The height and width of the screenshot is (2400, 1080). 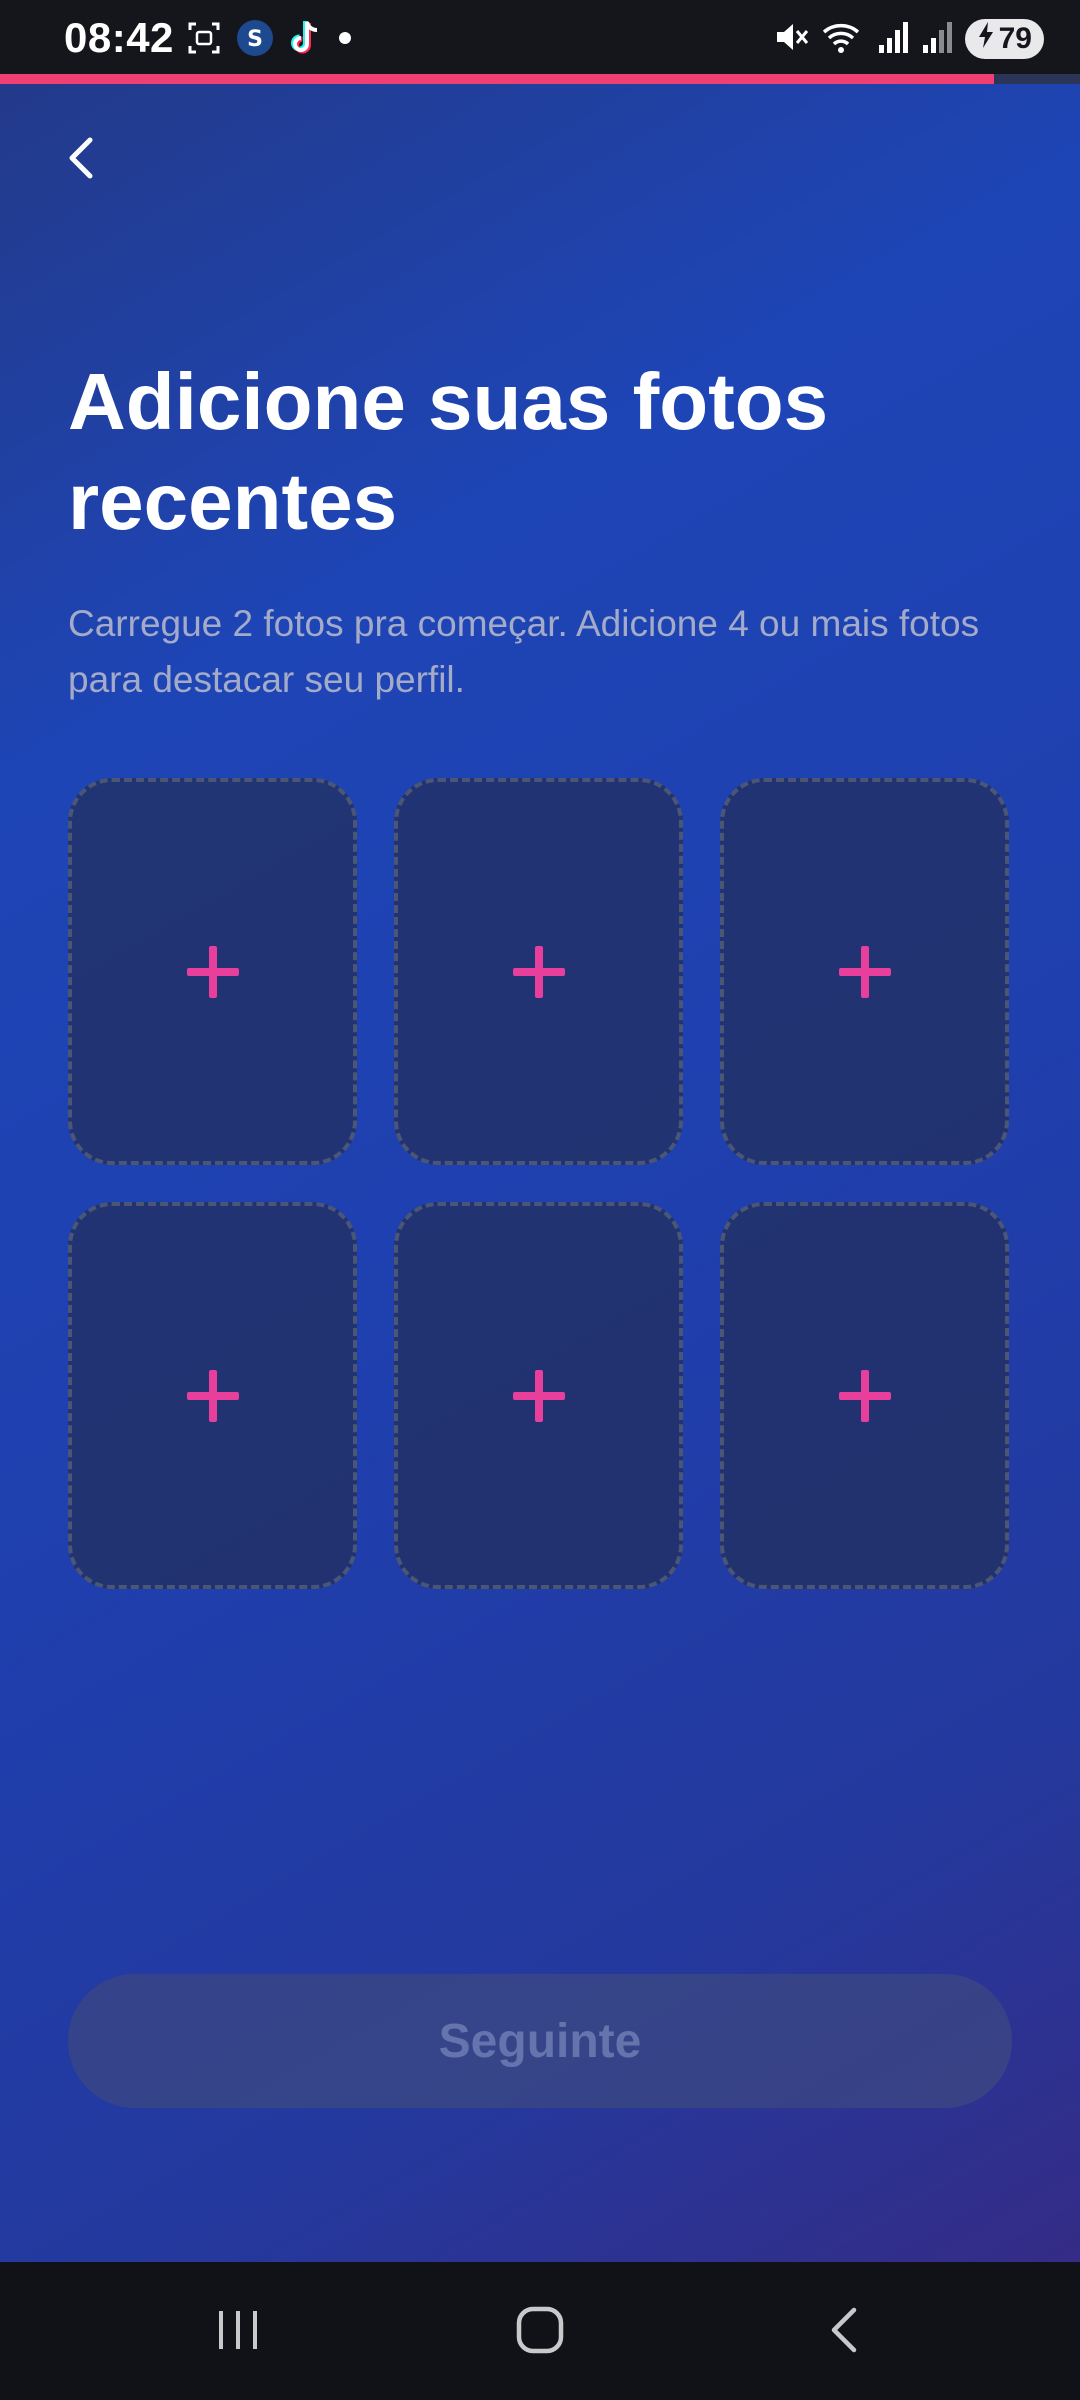 I want to click on mute-icon, so click(x=791, y=39).